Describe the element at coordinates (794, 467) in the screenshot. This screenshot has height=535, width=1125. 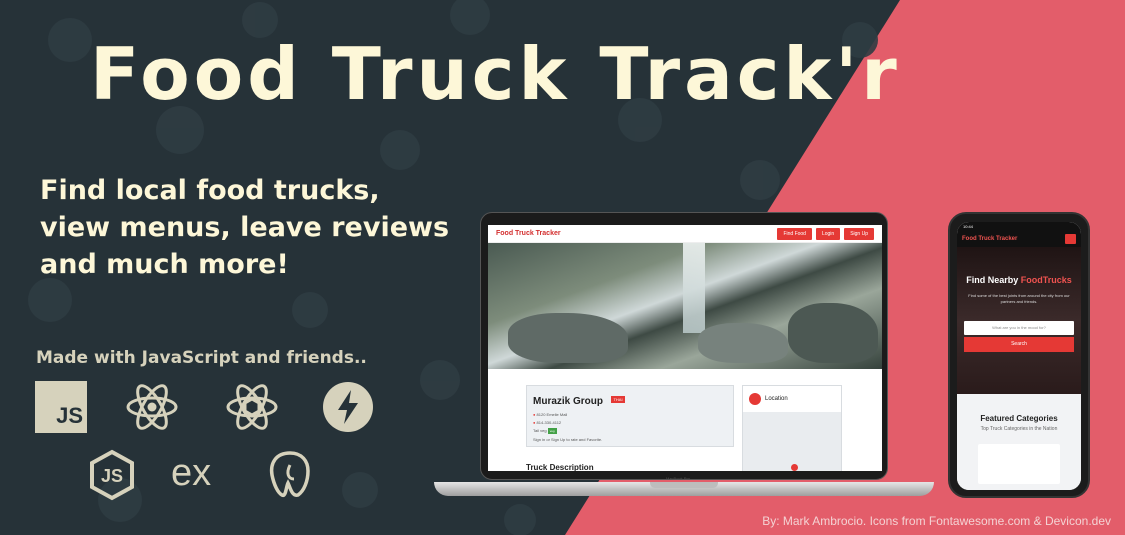
I see `map-marker-icon` at that location.